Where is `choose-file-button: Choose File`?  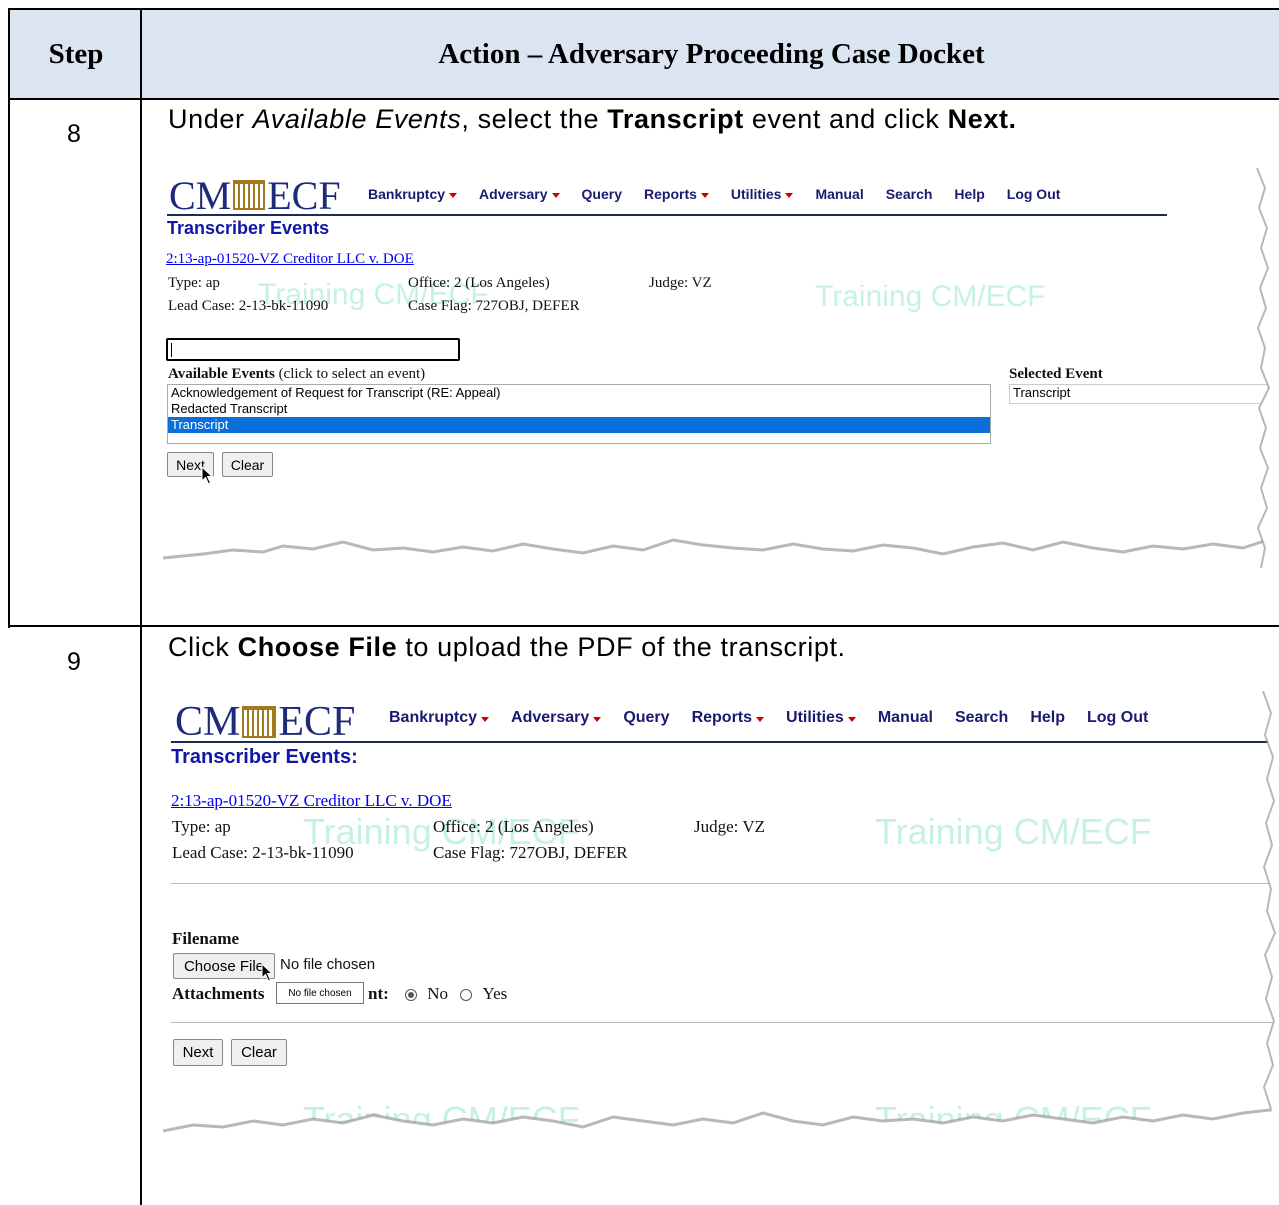
choose-file-button: Choose File is located at coordinates (224, 966).